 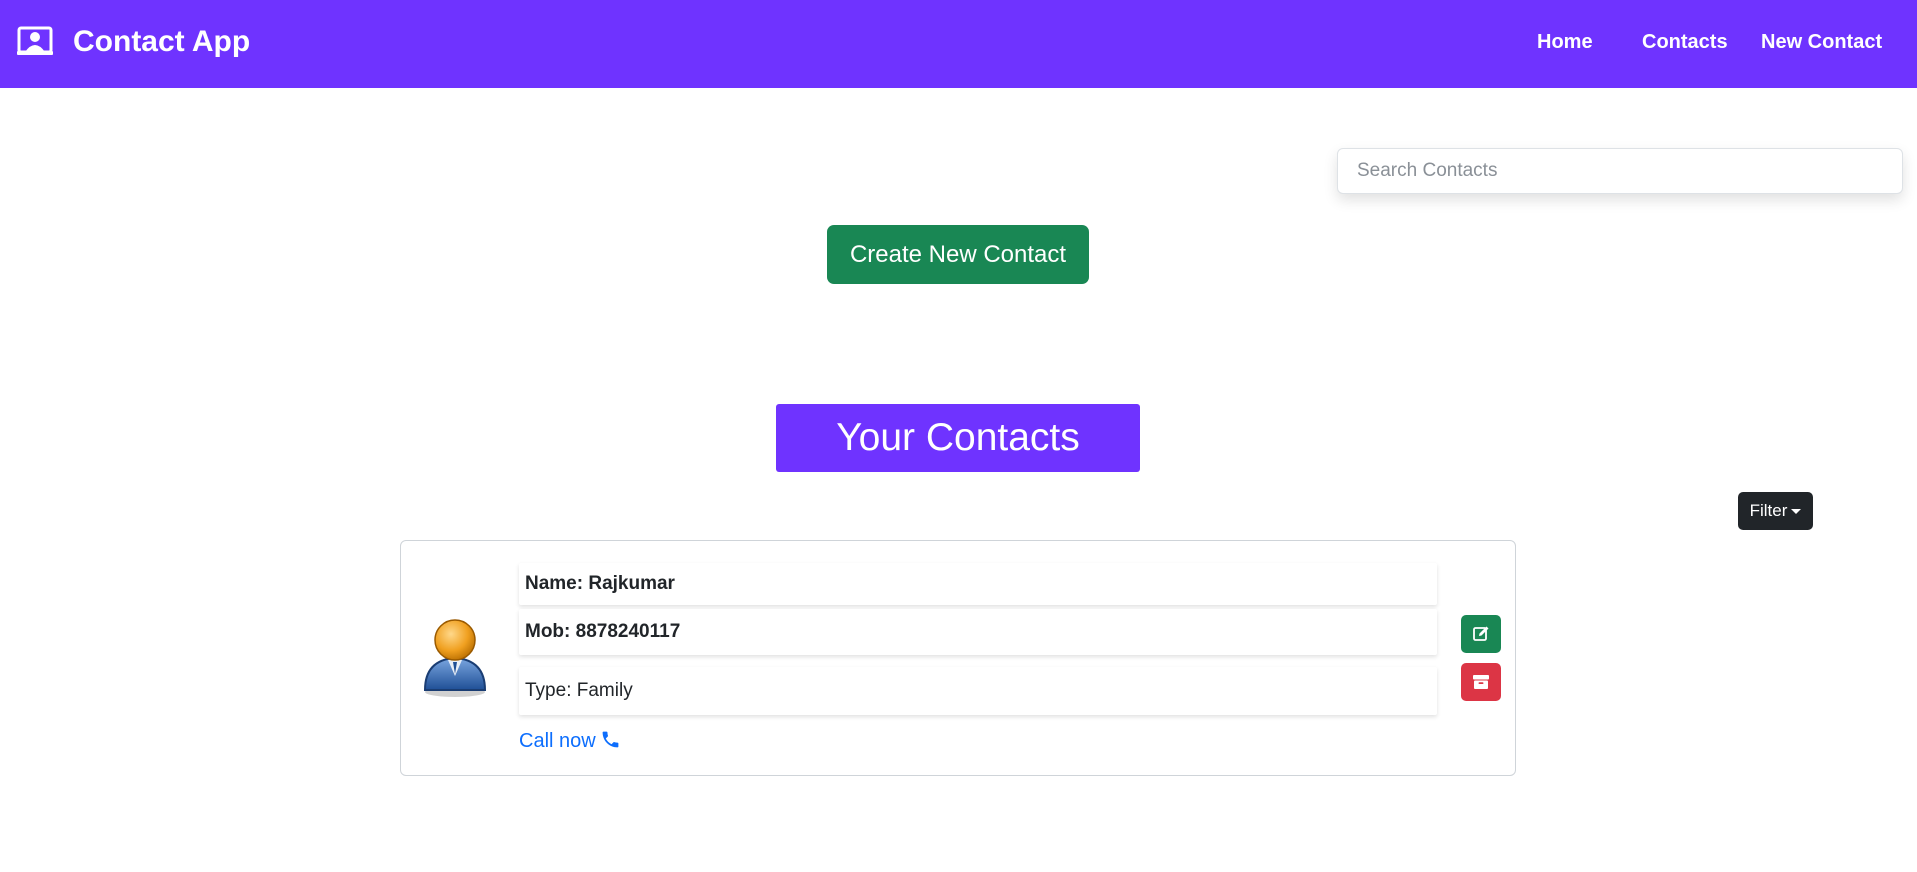 I want to click on delete-contact-button, so click(x=1481, y=682).